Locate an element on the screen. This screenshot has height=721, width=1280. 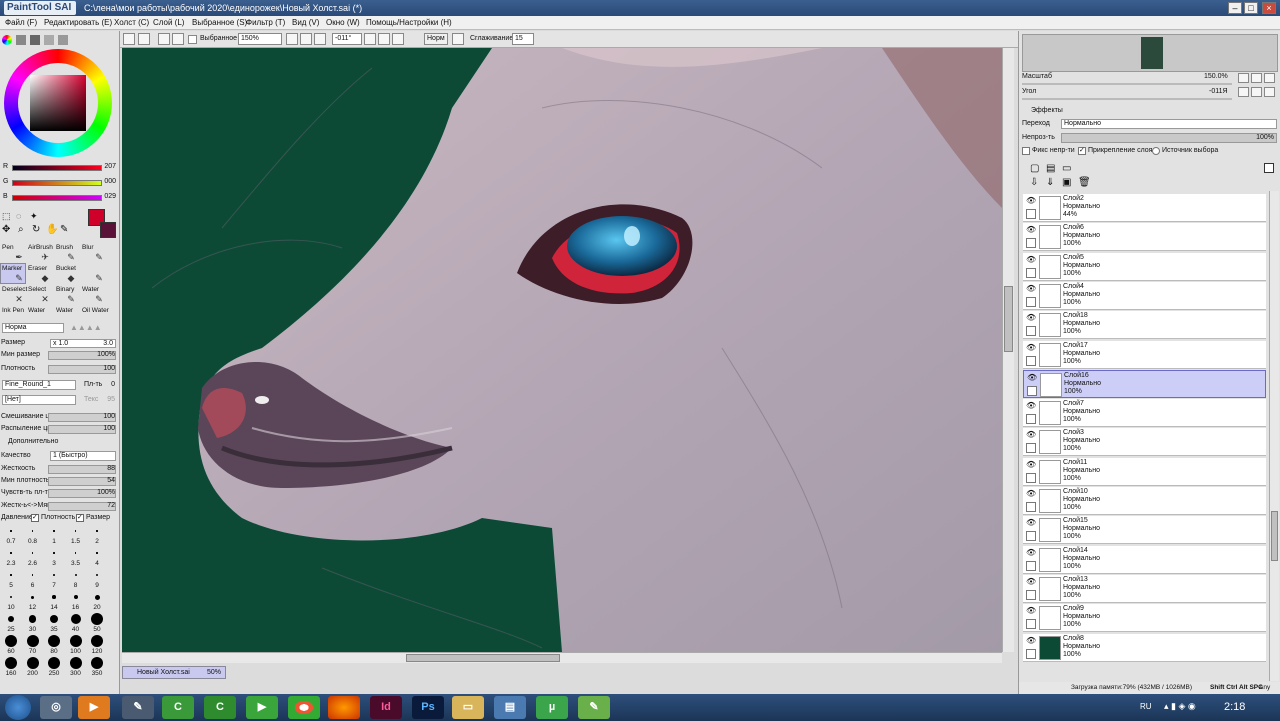
layer-blend-mode-select: Нормально is located at coordinates (1169, 124).